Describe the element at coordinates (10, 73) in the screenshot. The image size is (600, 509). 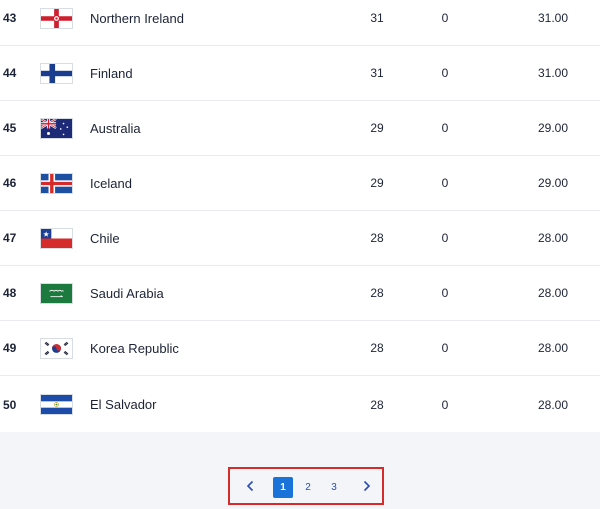
I see `rank-cell: 44` at that location.